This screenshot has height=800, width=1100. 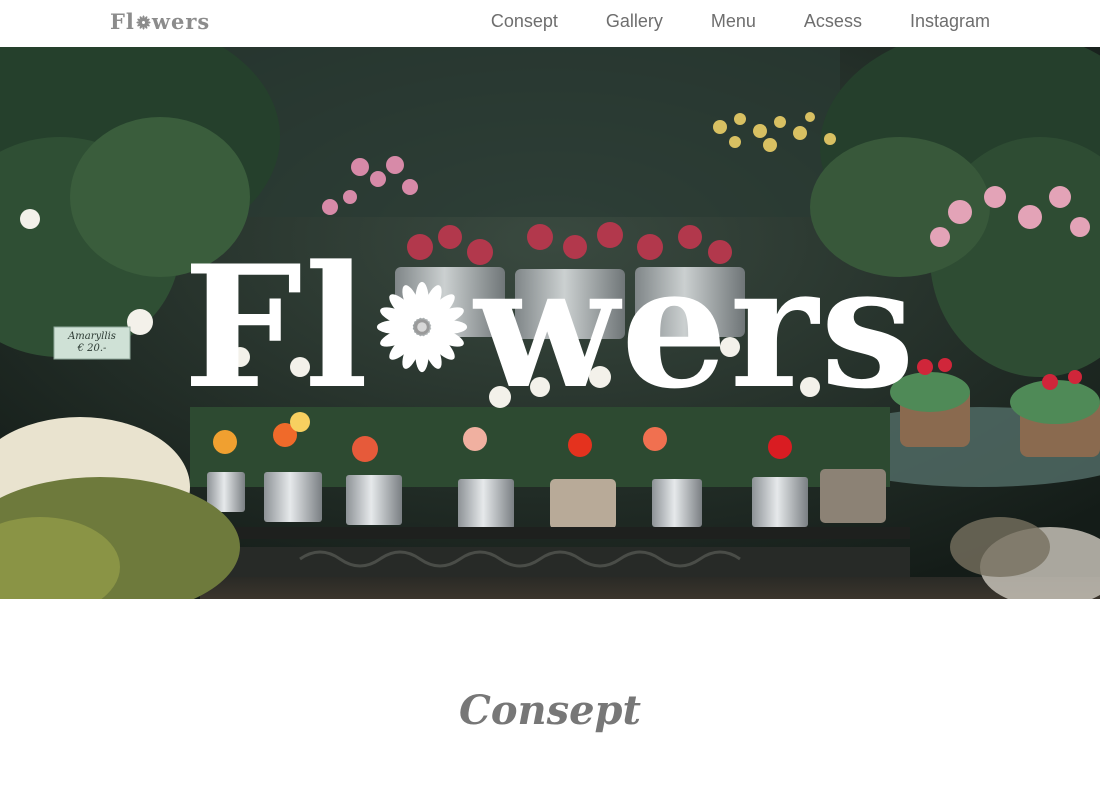 What do you see at coordinates (833, 21) in the screenshot?
I see `nav-item-acsess: Acsess` at bounding box center [833, 21].